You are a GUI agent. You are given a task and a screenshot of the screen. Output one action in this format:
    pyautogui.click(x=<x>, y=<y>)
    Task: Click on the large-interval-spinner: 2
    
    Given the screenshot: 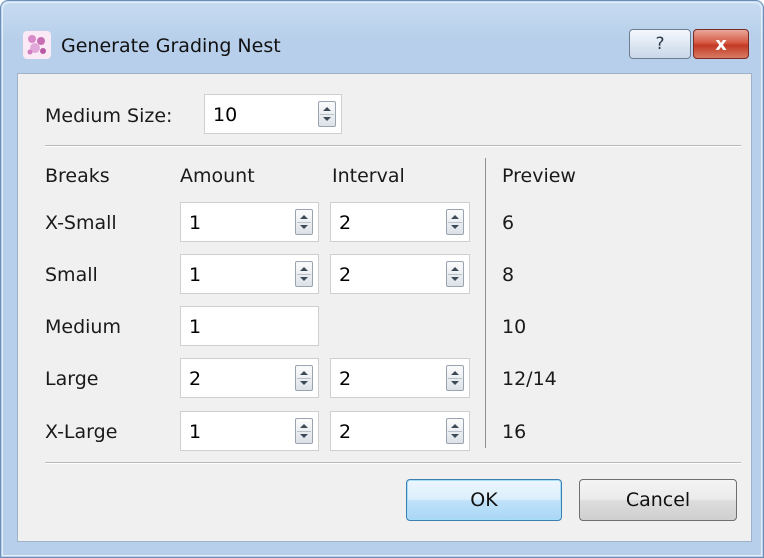 What is the action you would take?
    pyautogui.click(x=400, y=378)
    